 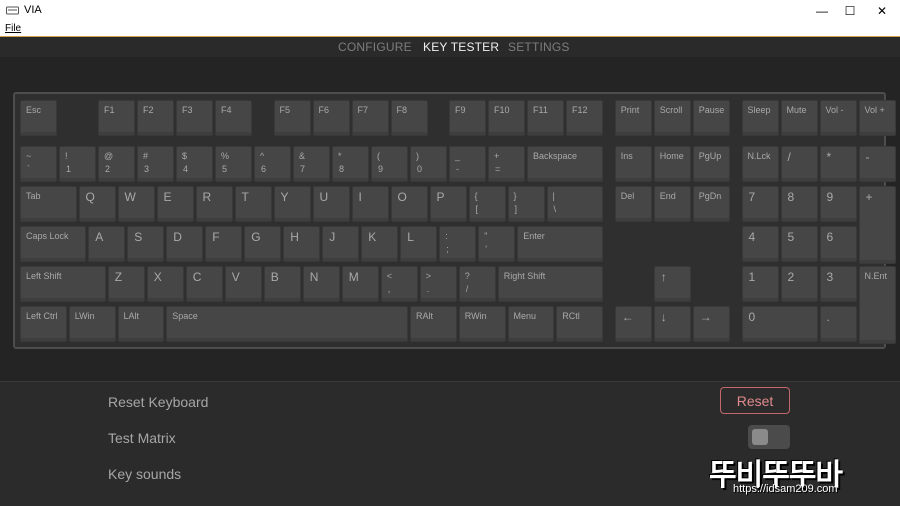 What do you see at coordinates (458, 244) in the screenshot?
I see `key-semicolon: :;` at bounding box center [458, 244].